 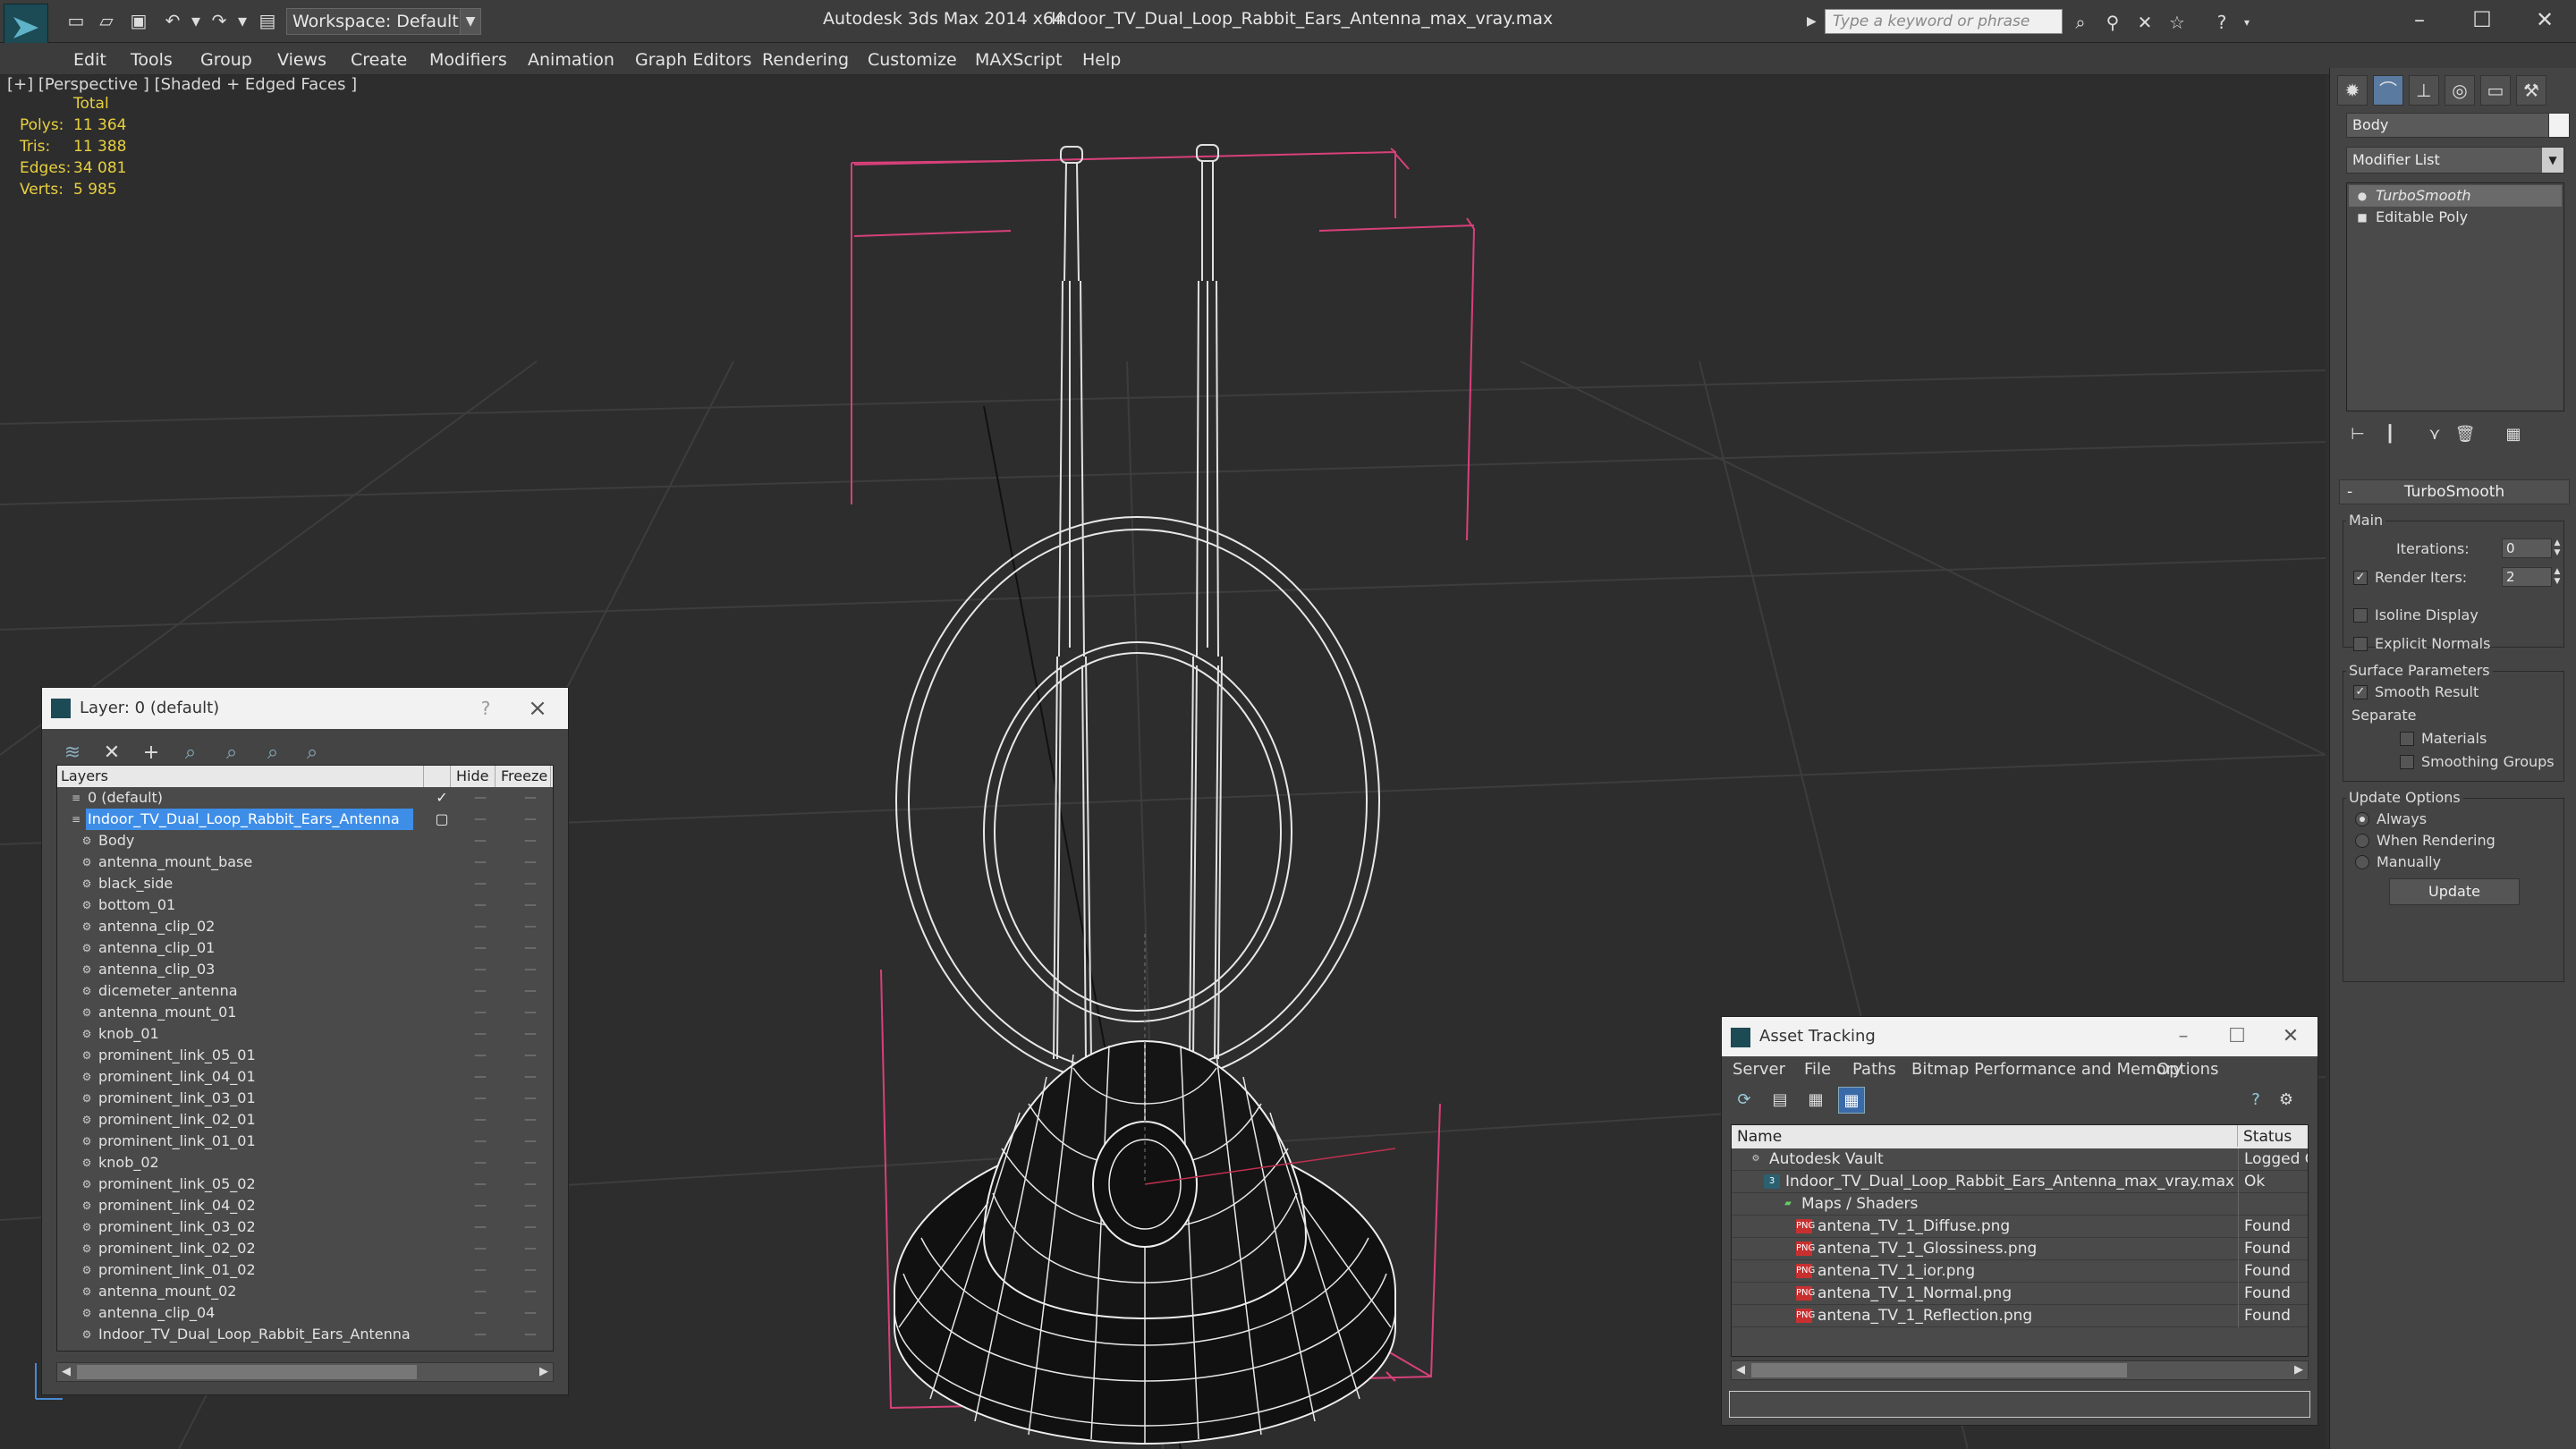 What do you see at coordinates (523, 776) in the screenshot?
I see `col-freeze: Freeze` at bounding box center [523, 776].